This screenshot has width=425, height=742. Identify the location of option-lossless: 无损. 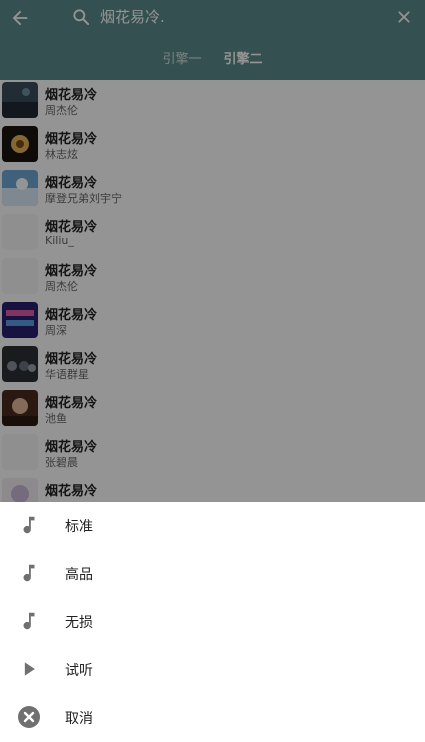
(212, 622).